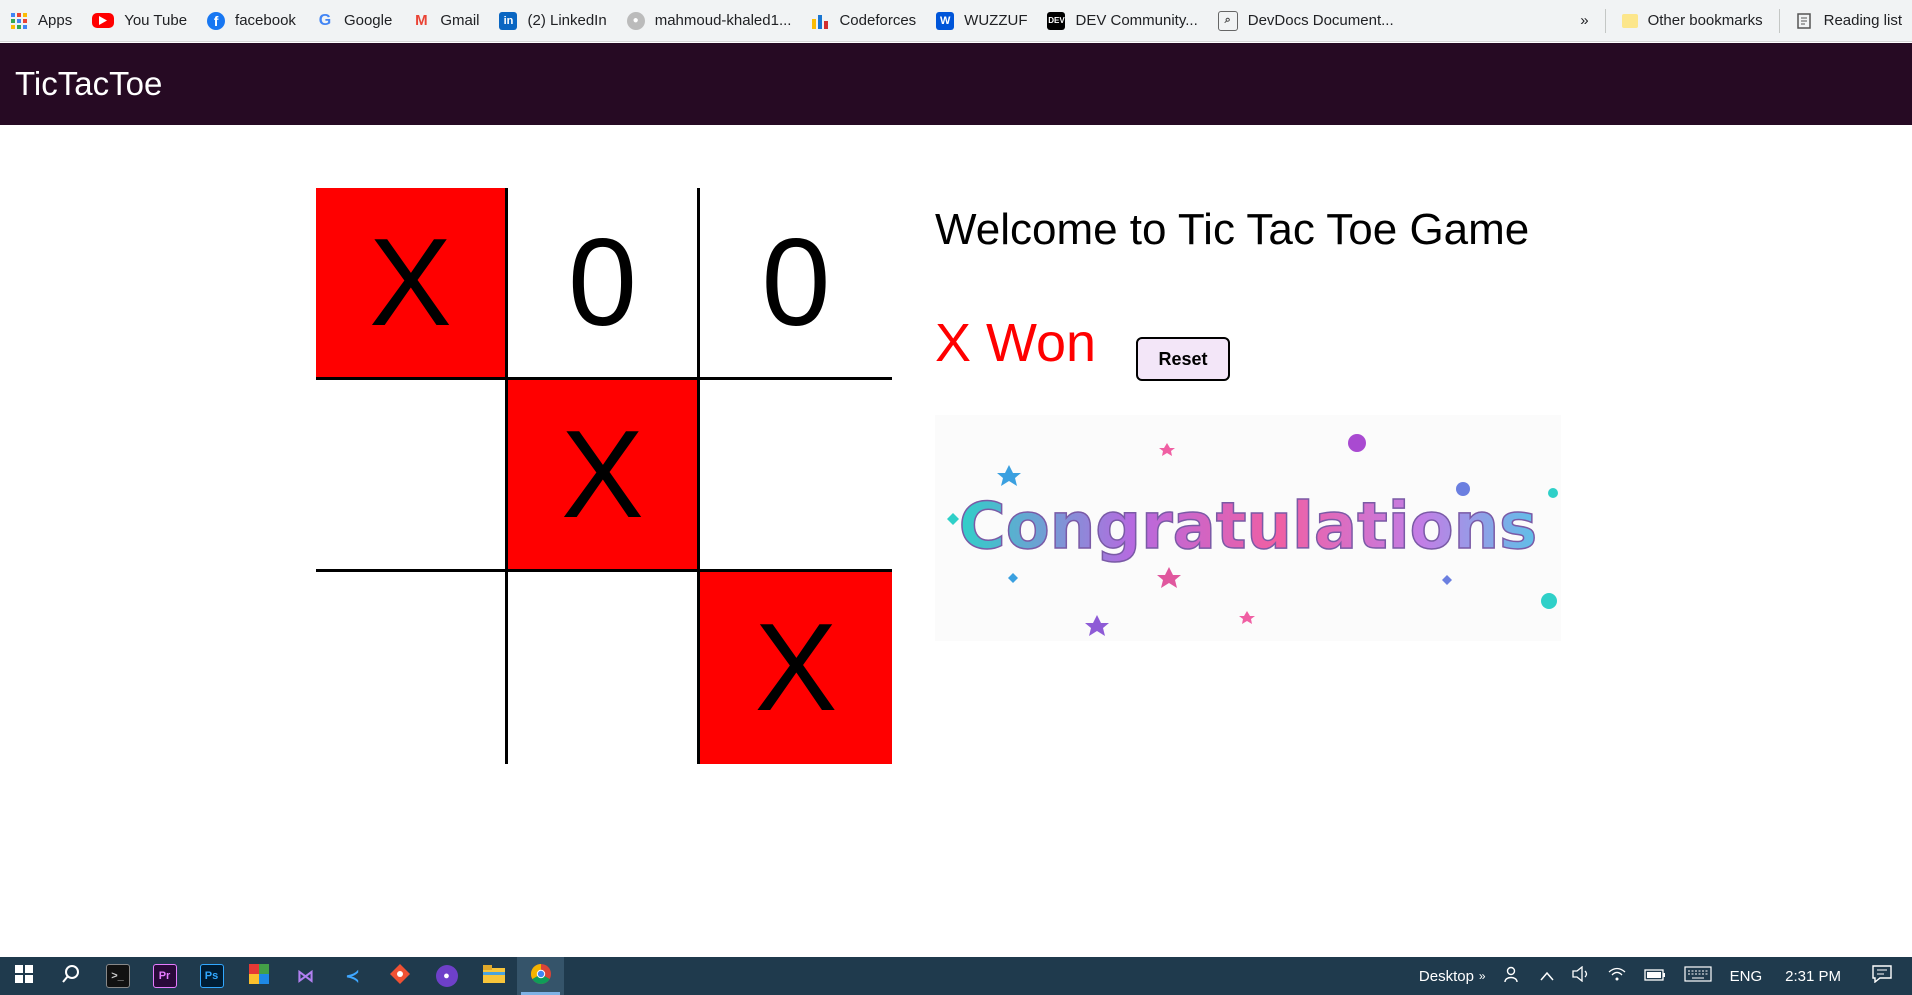 This screenshot has width=1912, height=995. I want to click on system-tray: Desktop » ENG 2:31 PM, so click(1661, 976).